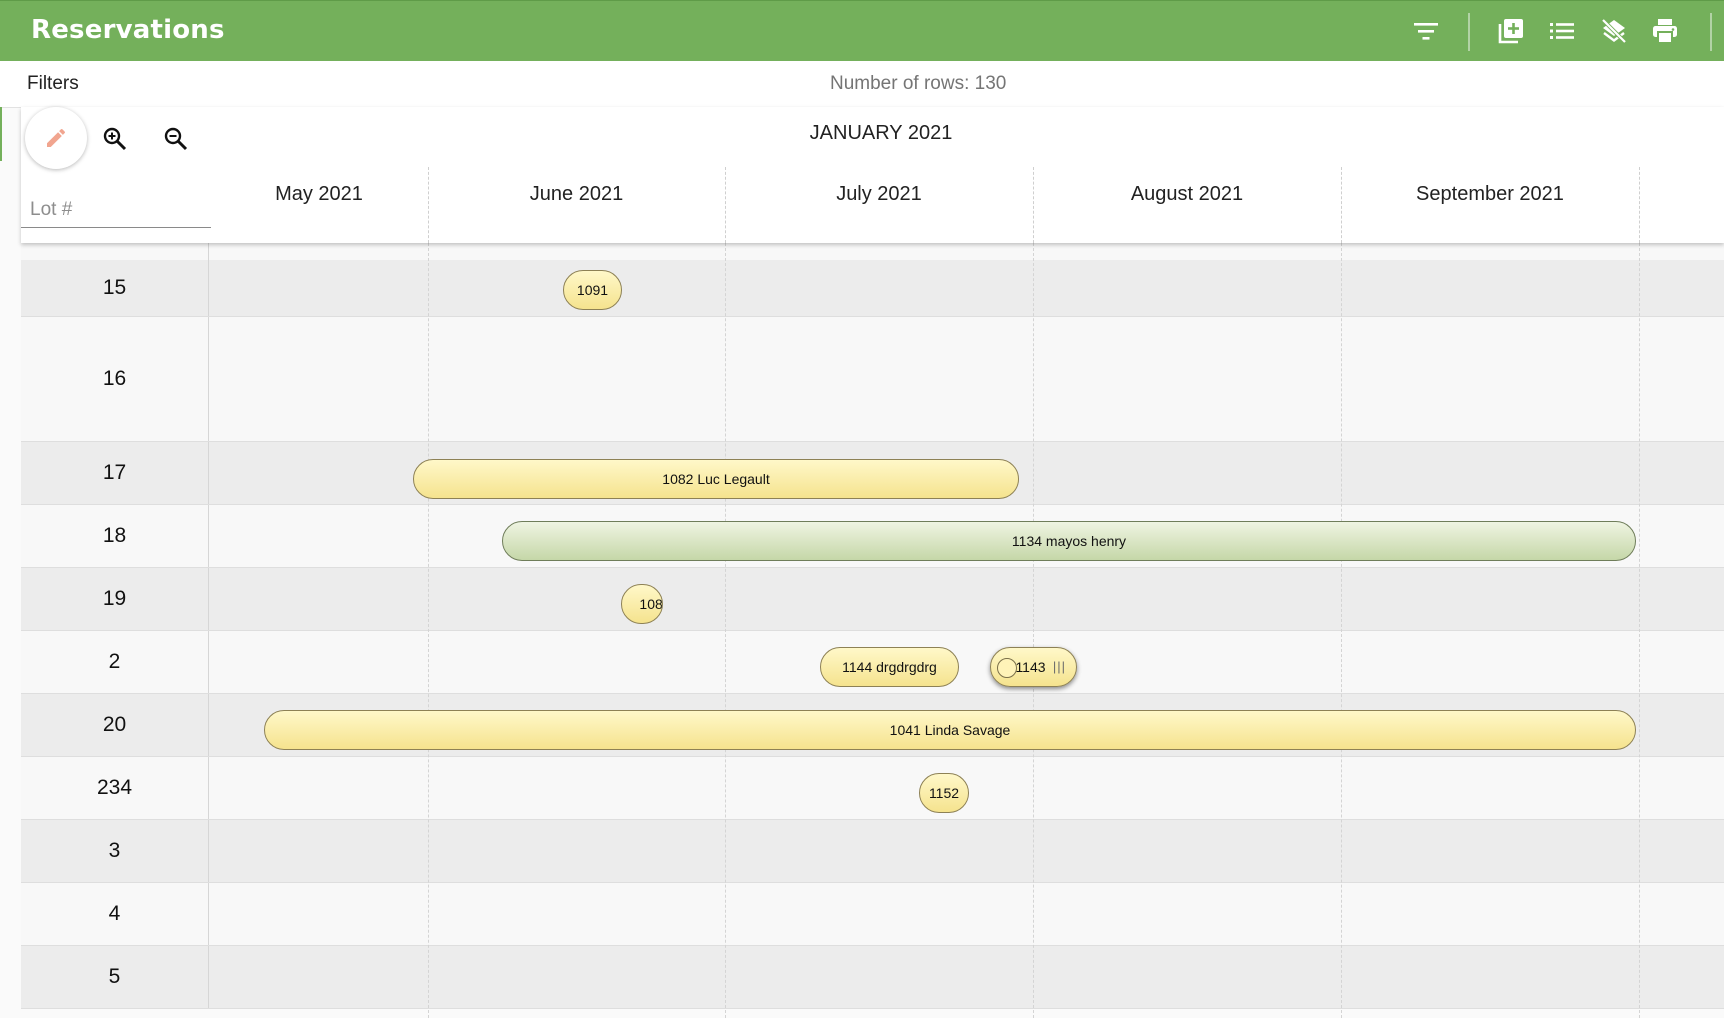 The width and height of the screenshot is (1724, 1018). Describe the element at coordinates (872, 788) in the screenshot. I see `table-row: 234` at that location.